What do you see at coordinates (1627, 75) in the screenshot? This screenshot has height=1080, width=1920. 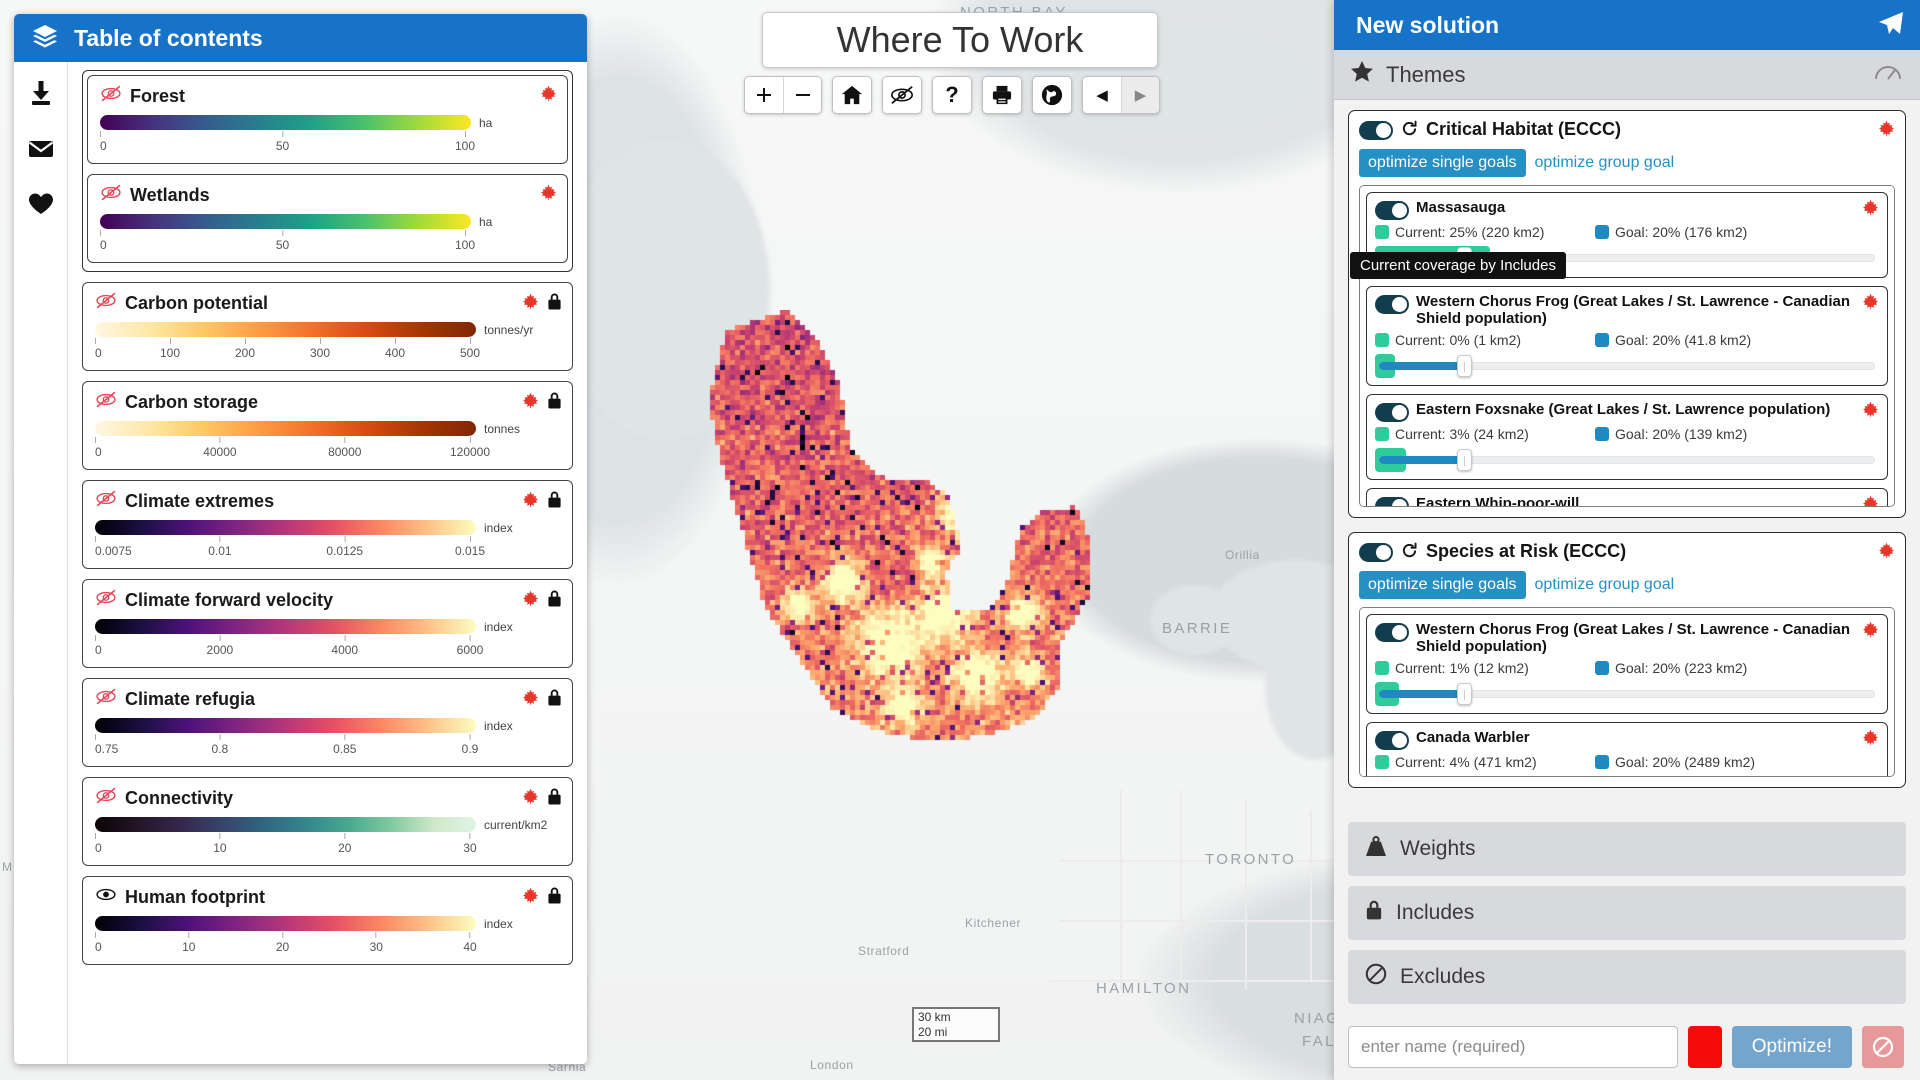 I see `themes-section-bar: Themes` at bounding box center [1627, 75].